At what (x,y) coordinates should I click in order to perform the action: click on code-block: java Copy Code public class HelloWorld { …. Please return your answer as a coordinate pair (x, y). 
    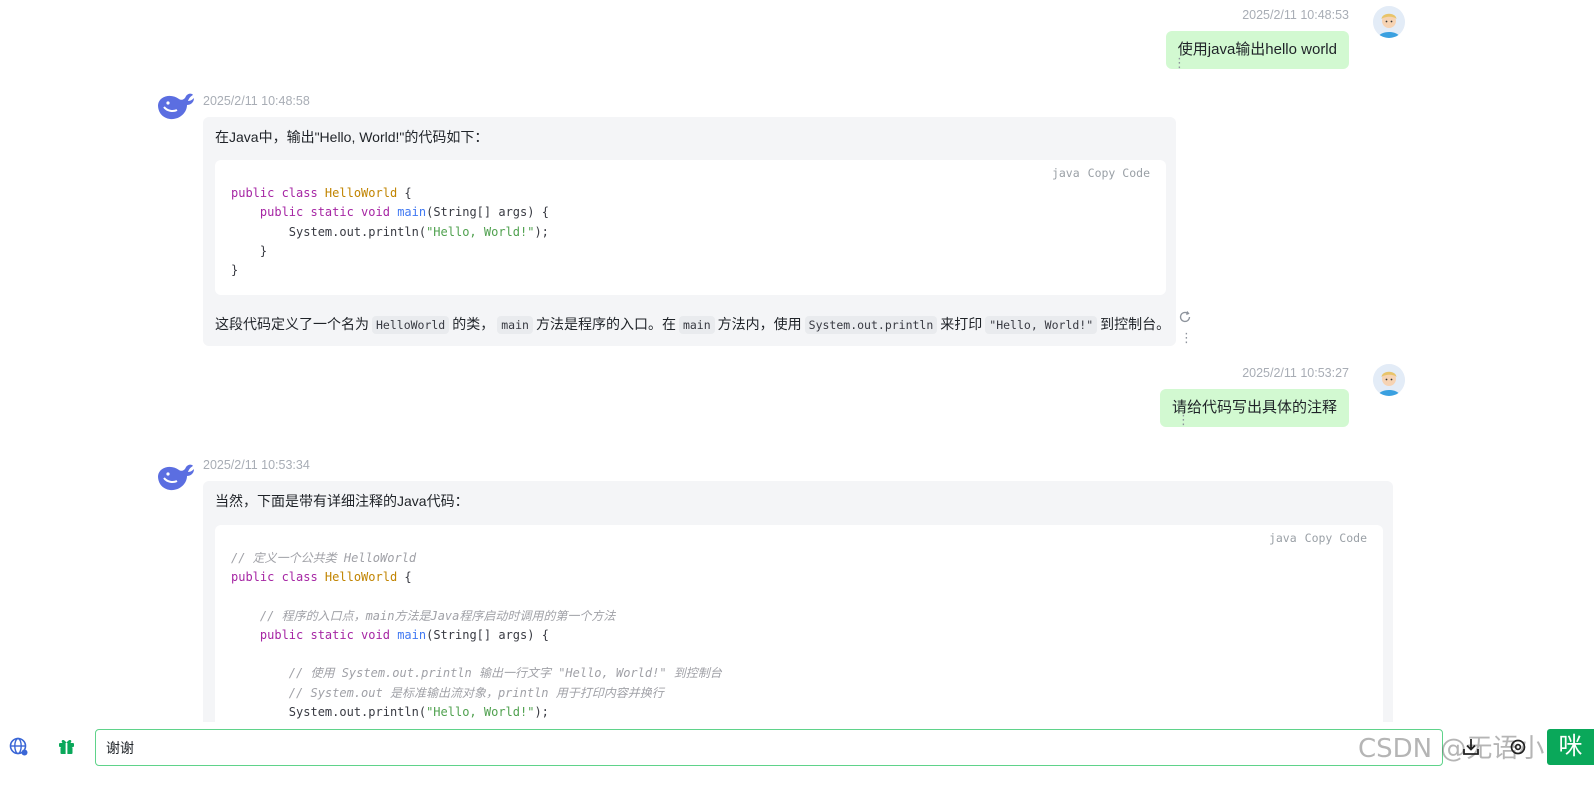
    Looking at the image, I should click on (690, 227).